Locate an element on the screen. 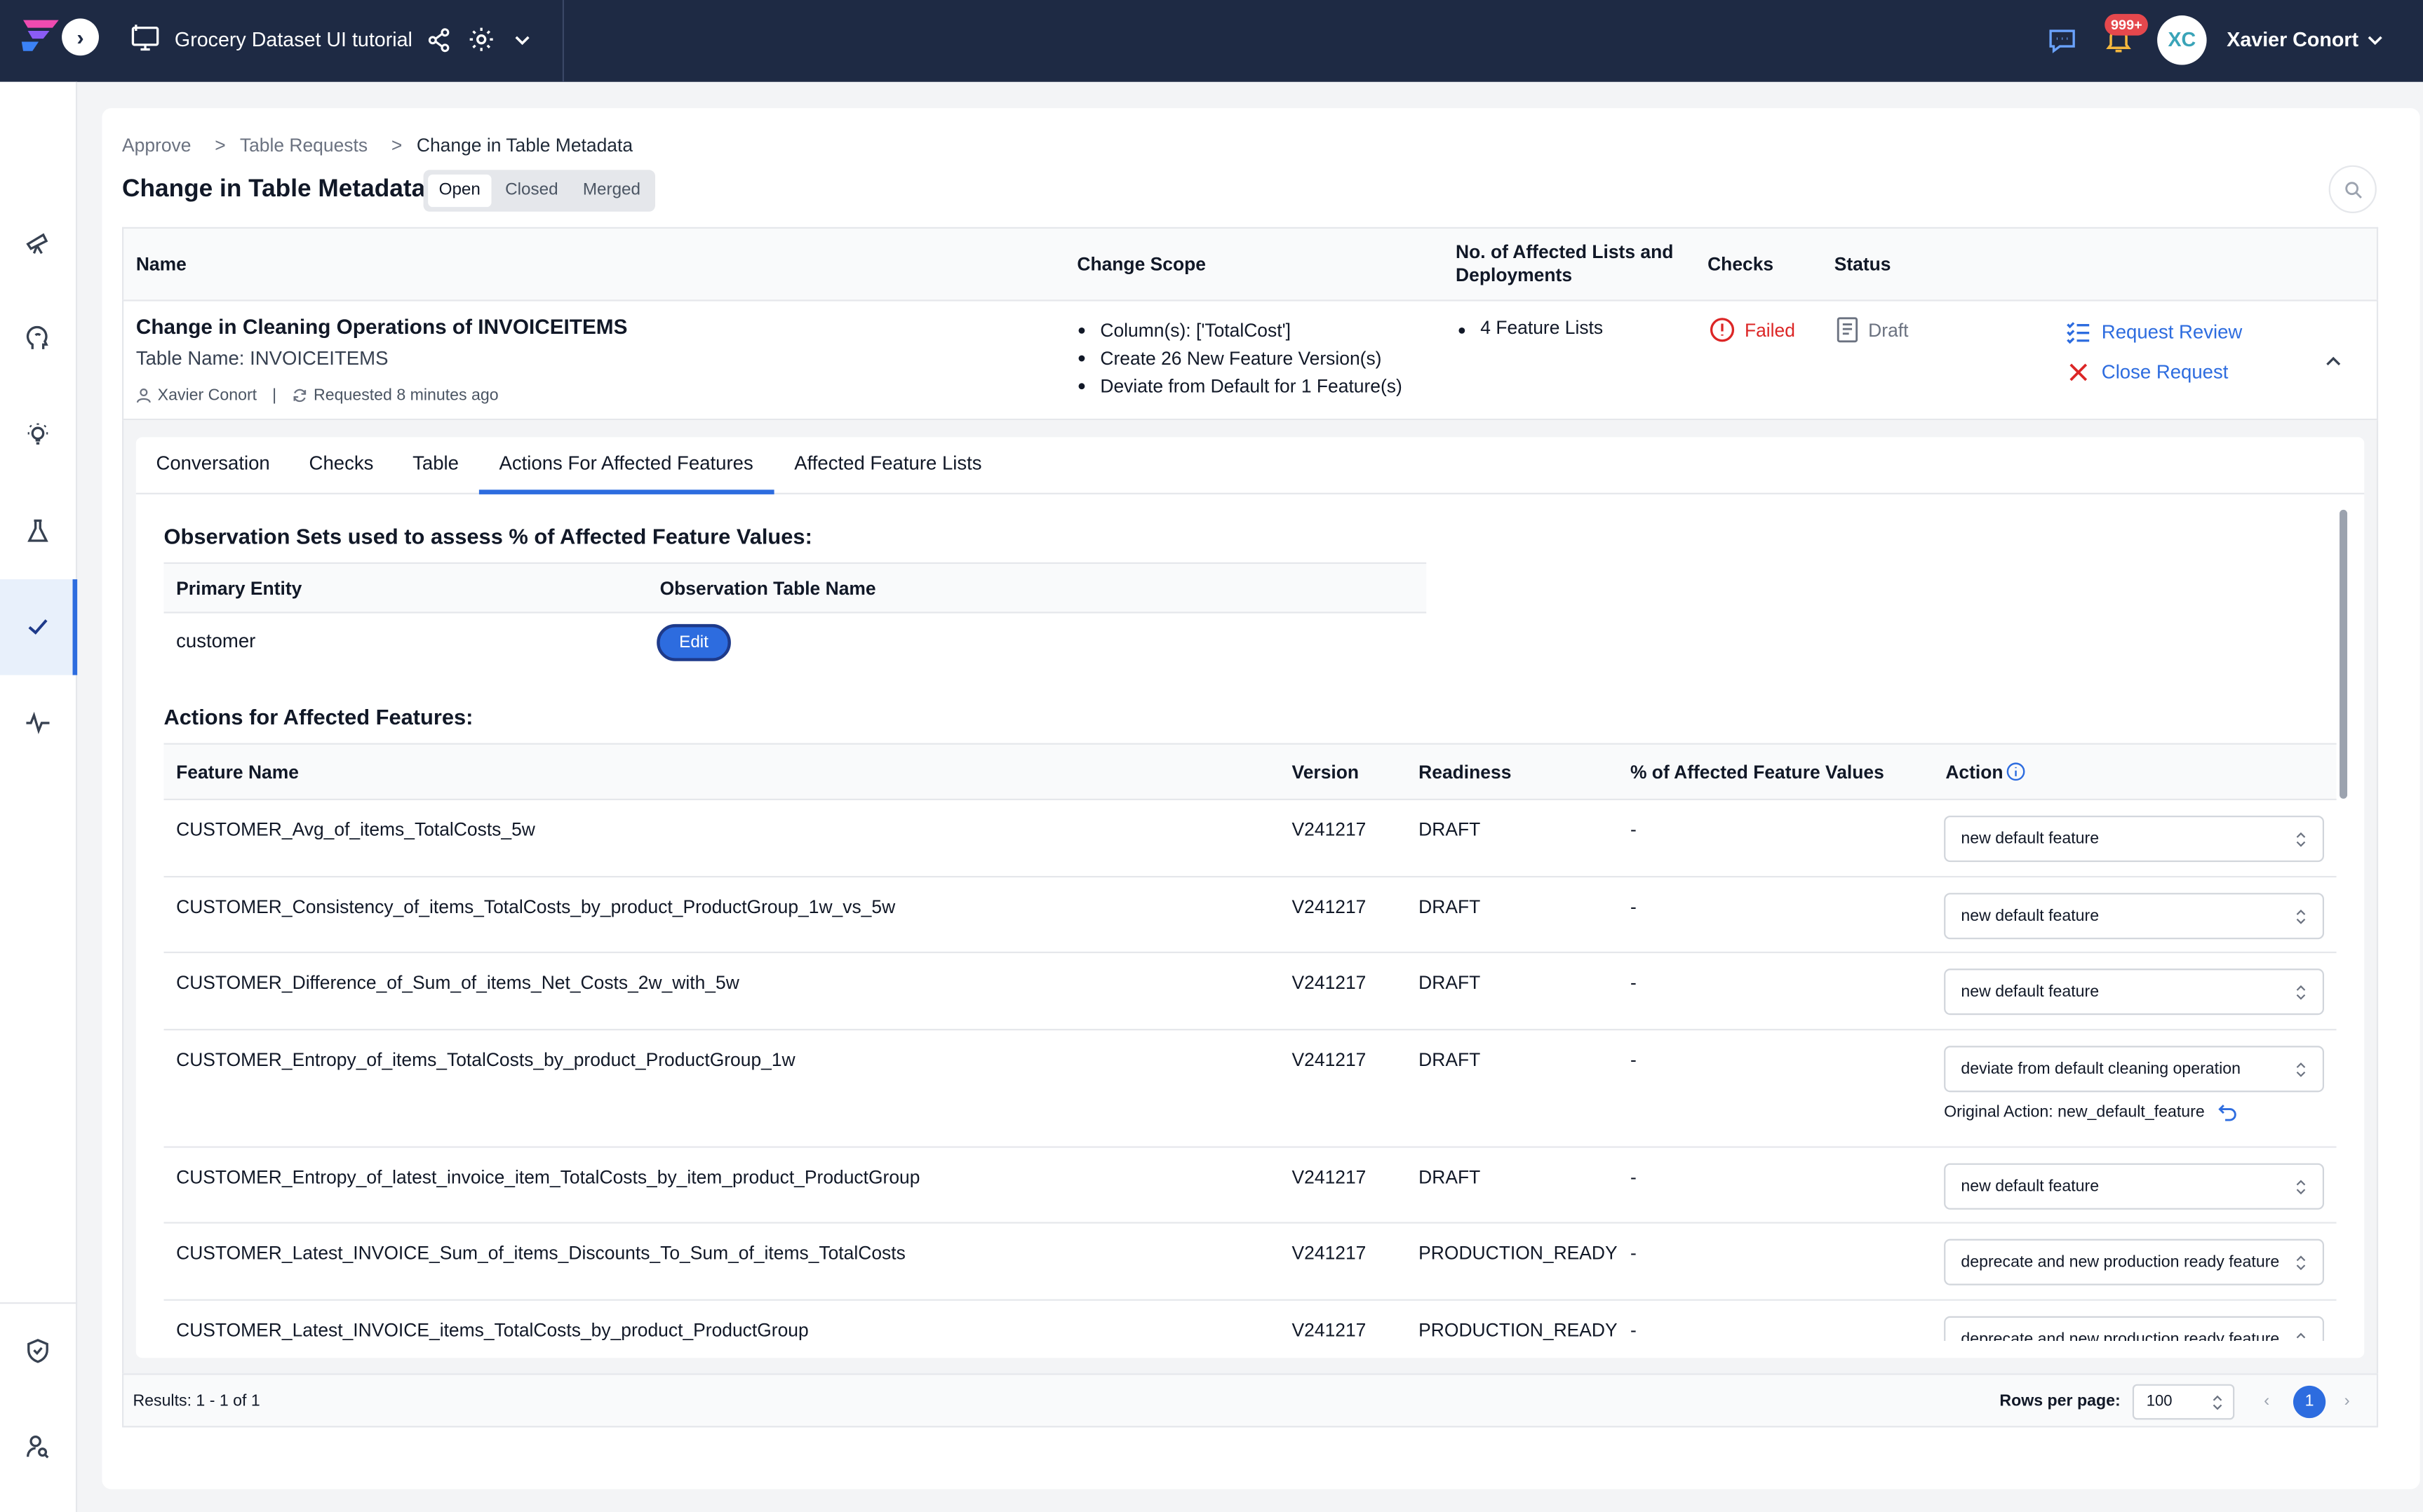 This screenshot has width=2423, height=1512. avatar: XC is located at coordinates (2182, 40).